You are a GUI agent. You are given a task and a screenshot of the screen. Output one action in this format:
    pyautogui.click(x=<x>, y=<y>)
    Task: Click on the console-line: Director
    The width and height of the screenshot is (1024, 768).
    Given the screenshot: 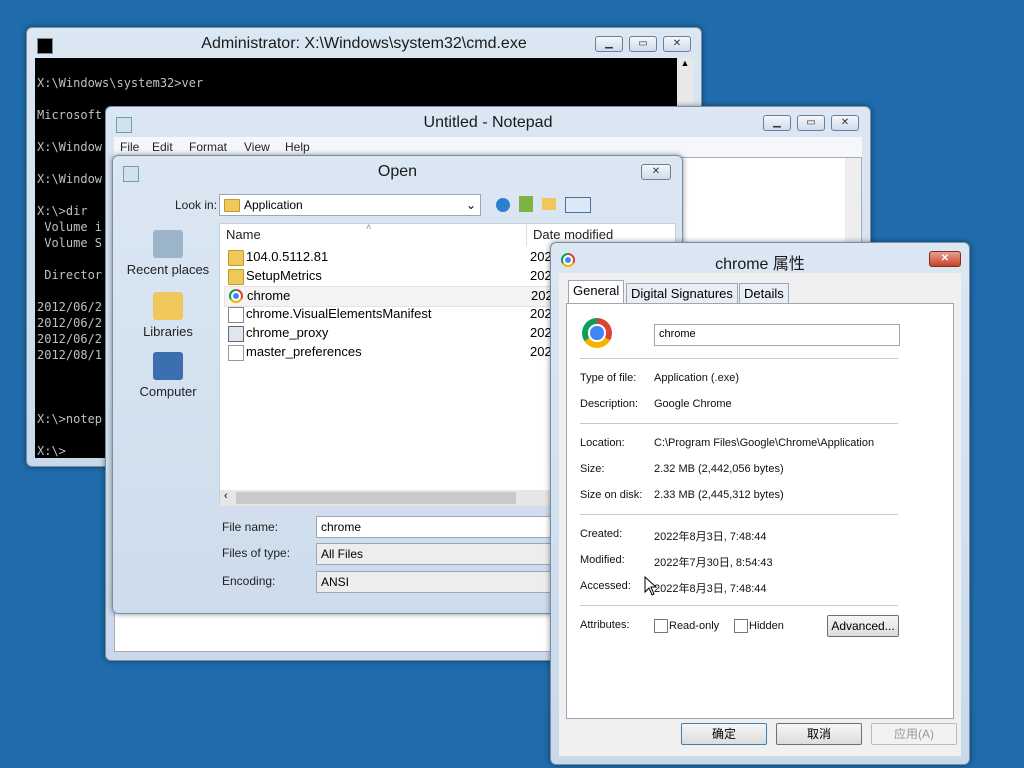 What is the action you would take?
    pyautogui.click(x=70, y=275)
    